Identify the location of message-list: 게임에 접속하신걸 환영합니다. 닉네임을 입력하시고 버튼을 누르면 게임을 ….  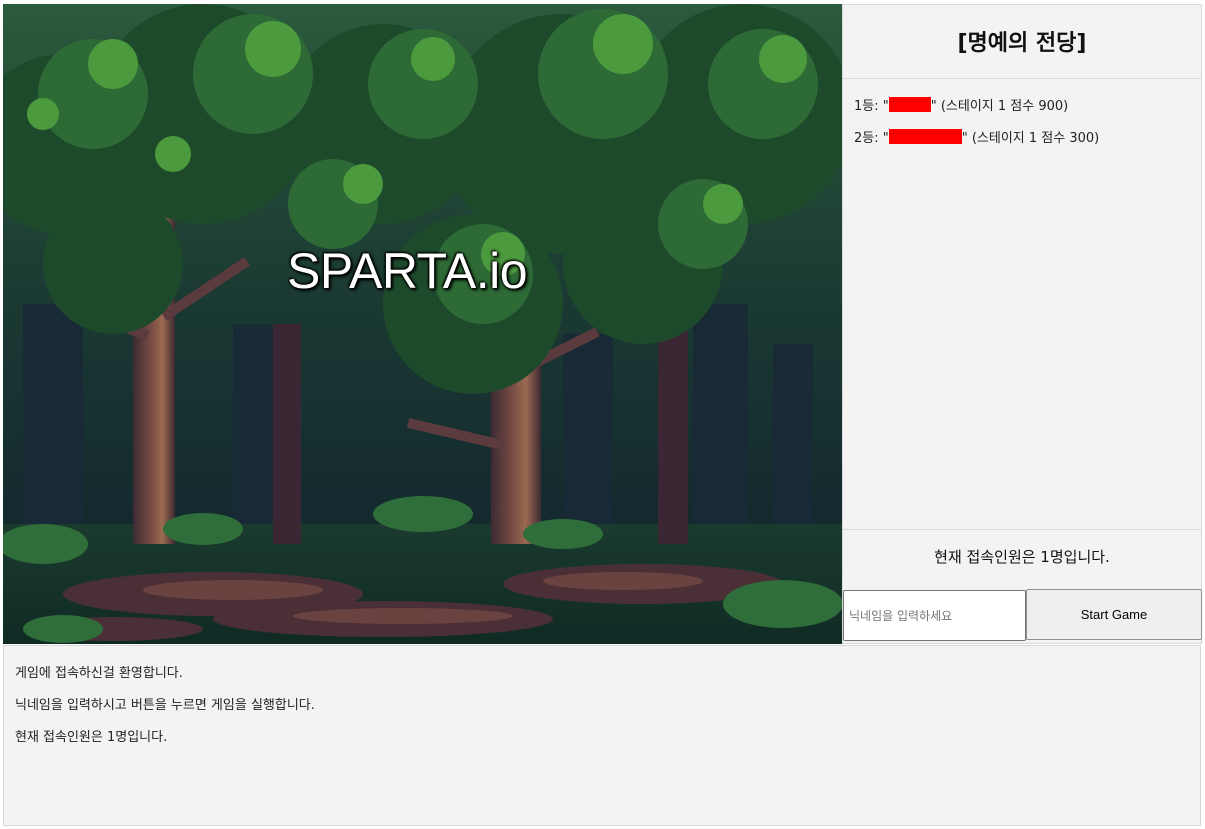
(165, 710).